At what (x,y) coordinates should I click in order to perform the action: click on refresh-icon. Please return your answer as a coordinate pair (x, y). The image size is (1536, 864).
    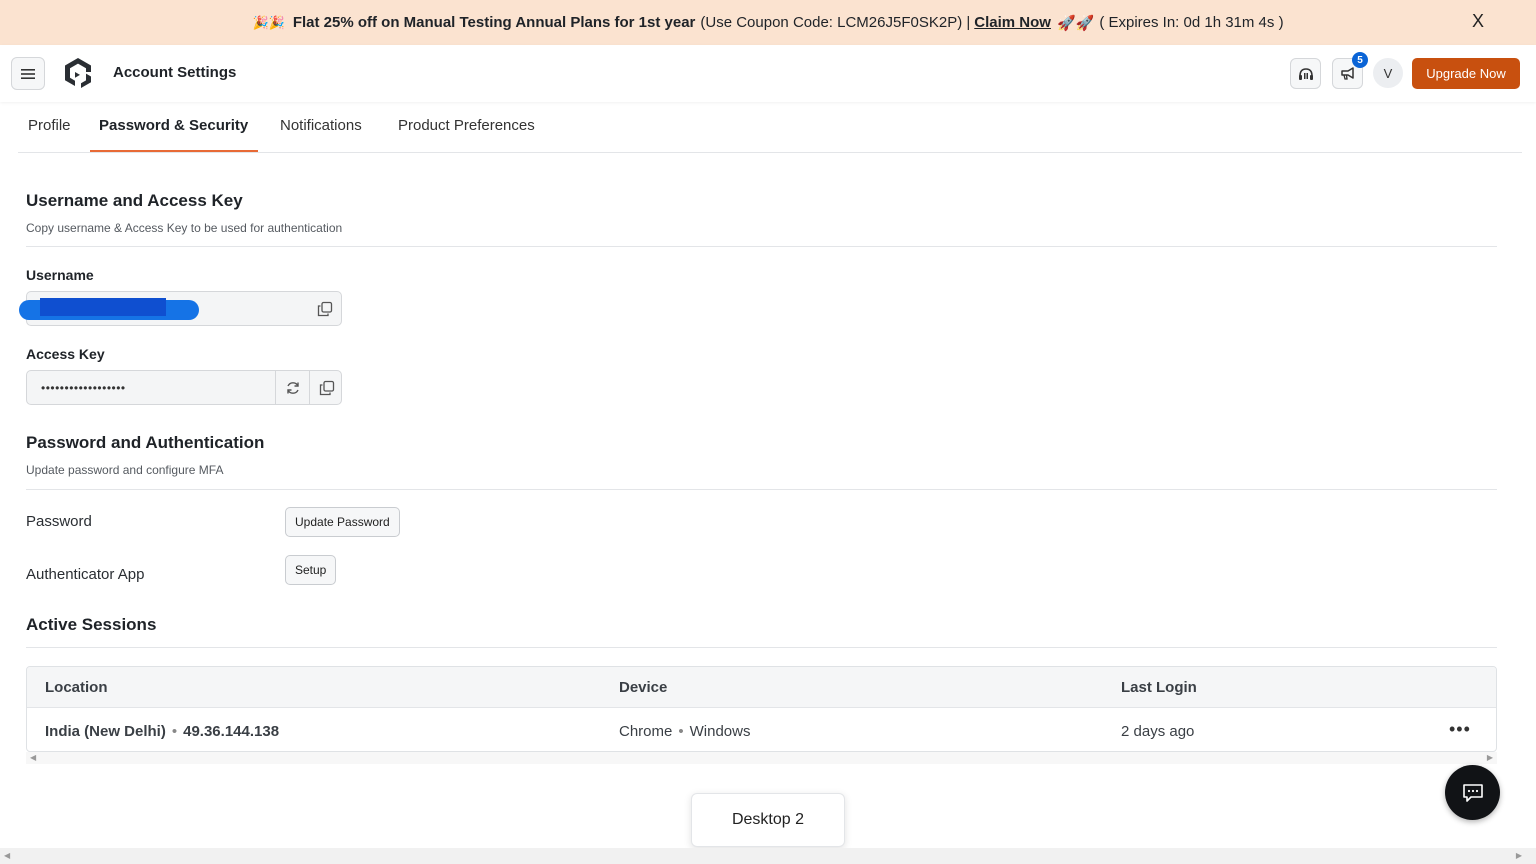
    Looking at the image, I should click on (292, 387).